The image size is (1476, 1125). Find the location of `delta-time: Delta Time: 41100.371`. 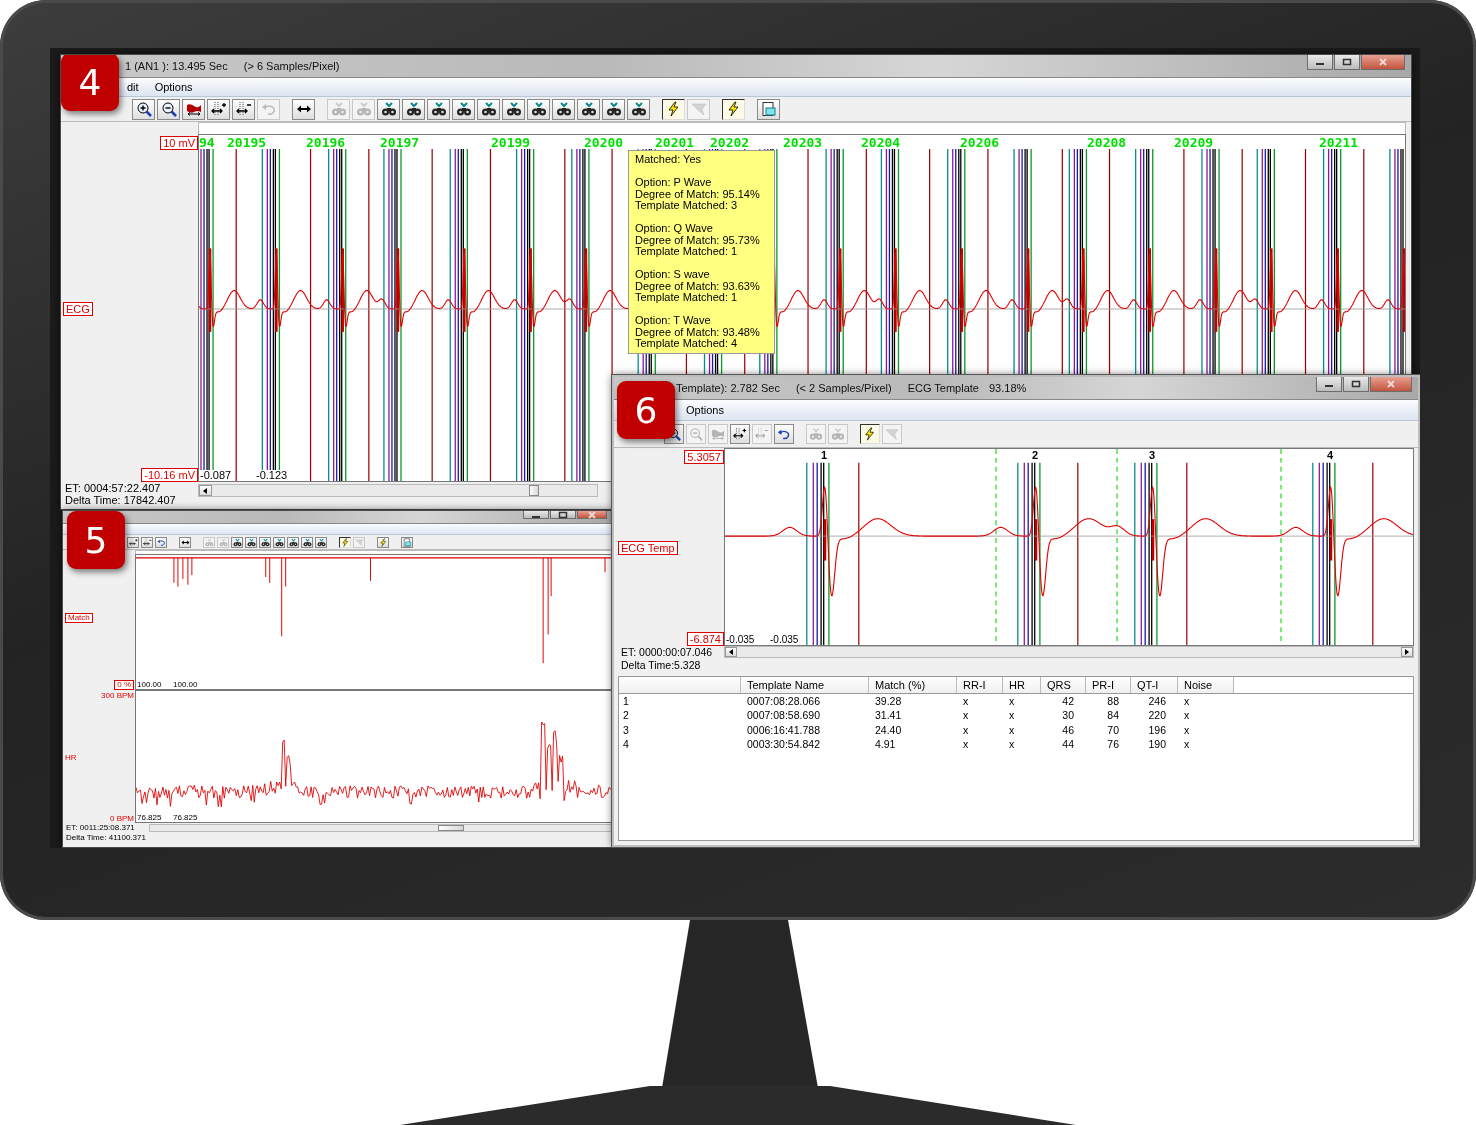

delta-time: Delta Time: 41100.371 is located at coordinates (106, 838).